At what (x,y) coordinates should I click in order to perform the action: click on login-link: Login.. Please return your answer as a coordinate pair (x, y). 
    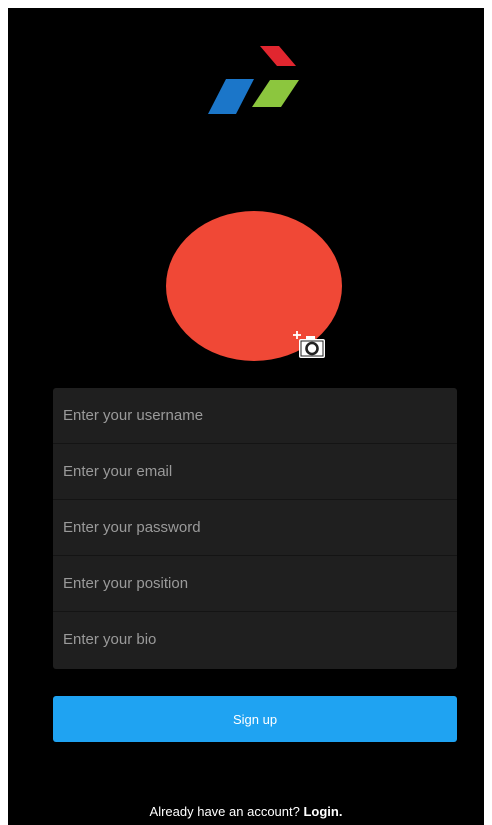
    Looking at the image, I should click on (322, 811).